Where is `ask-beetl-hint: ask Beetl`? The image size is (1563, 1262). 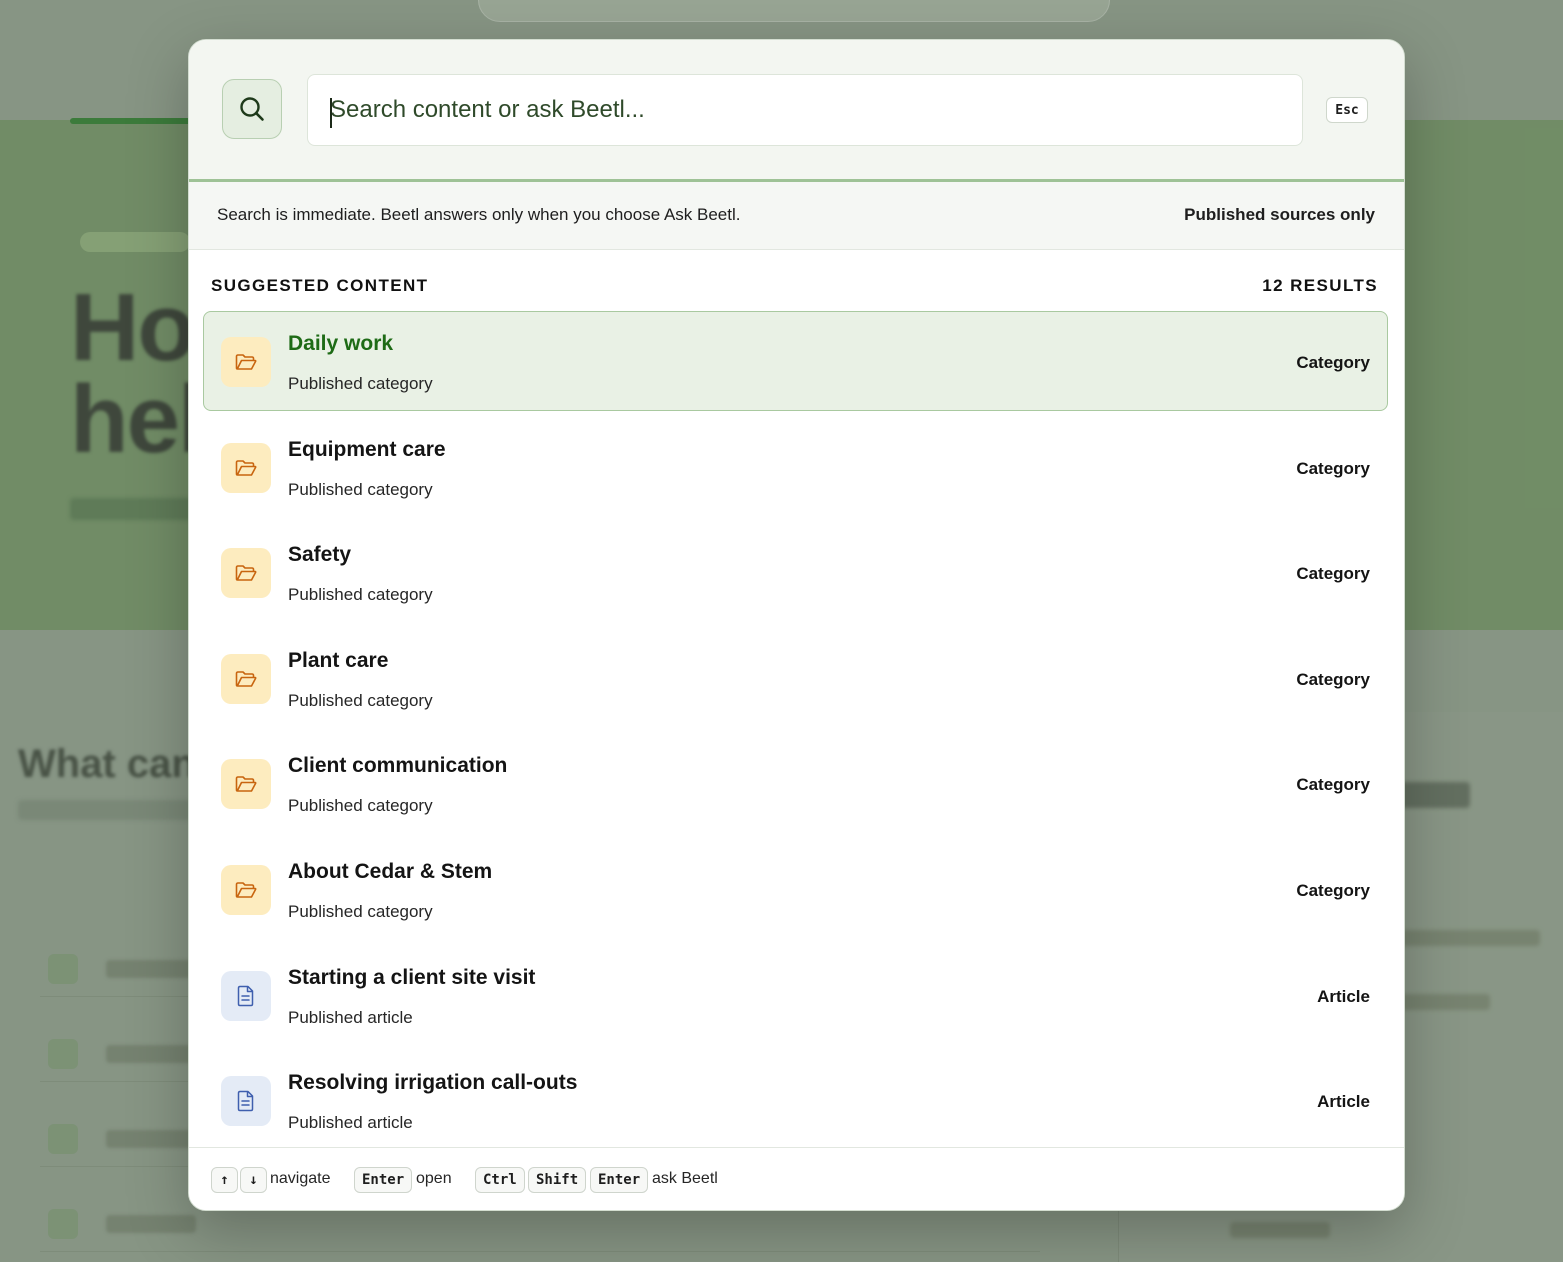 ask-beetl-hint: ask Beetl is located at coordinates (685, 1178).